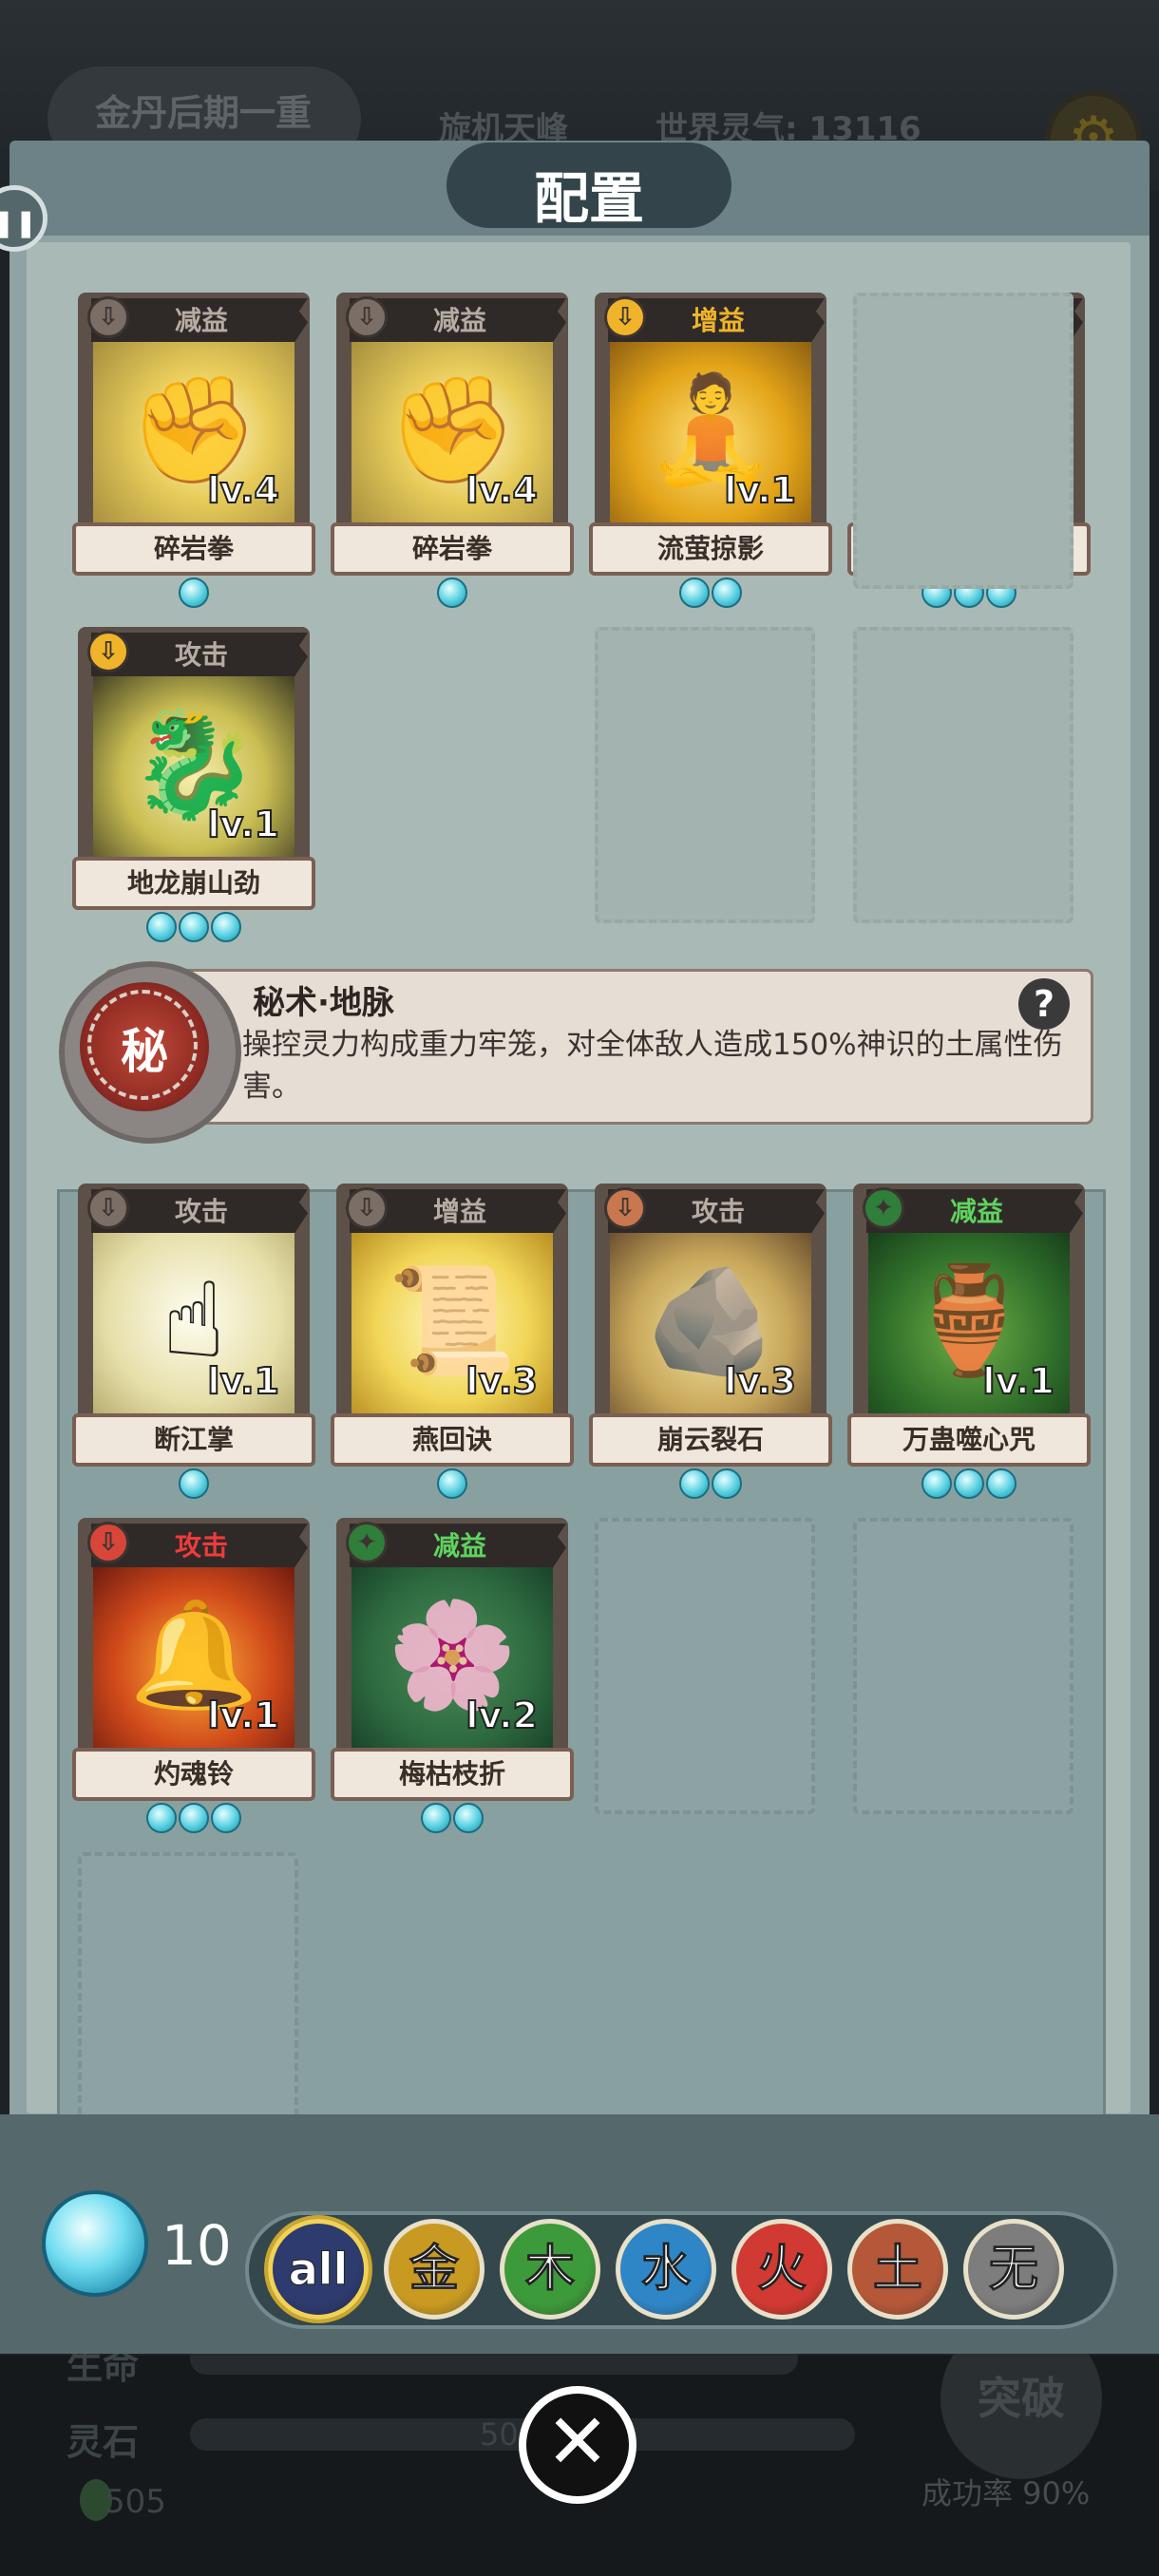 This screenshot has height=2576, width=1159. What do you see at coordinates (144, 1051) in the screenshot?
I see `secret-art-emblem-char: 秘` at bounding box center [144, 1051].